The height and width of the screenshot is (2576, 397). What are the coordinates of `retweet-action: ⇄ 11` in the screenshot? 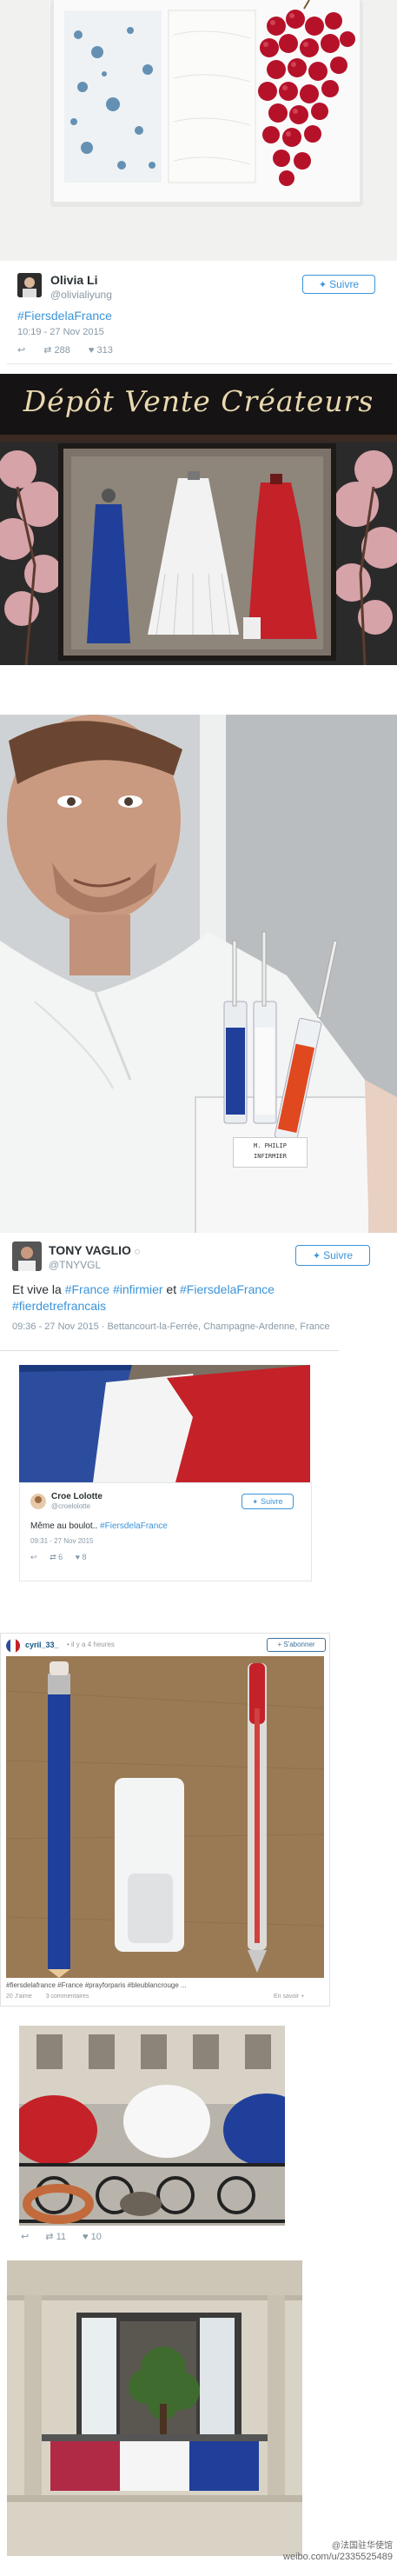 It's located at (56, 2237).